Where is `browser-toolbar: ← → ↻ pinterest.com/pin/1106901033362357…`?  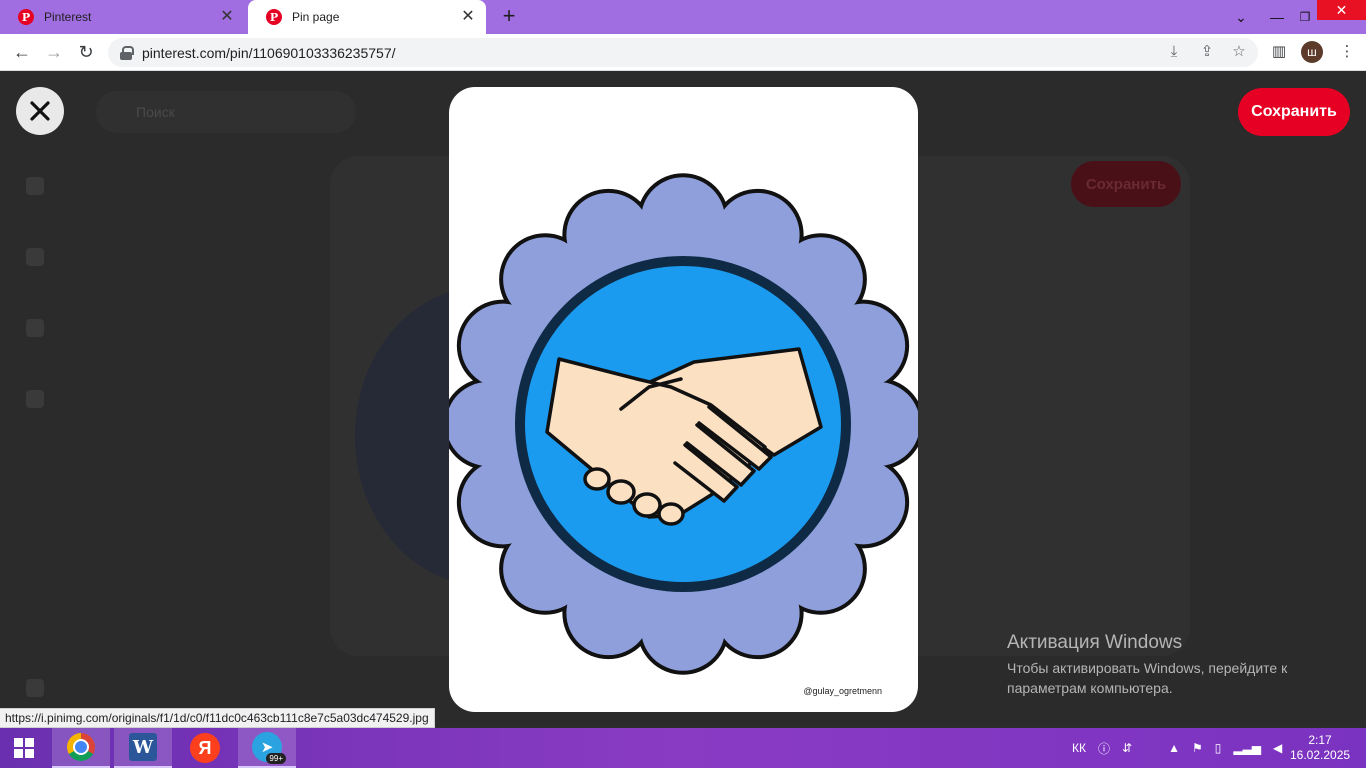 browser-toolbar: ← → ↻ pinterest.com/pin/1106901033362357… is located at coordinates (683, 52).